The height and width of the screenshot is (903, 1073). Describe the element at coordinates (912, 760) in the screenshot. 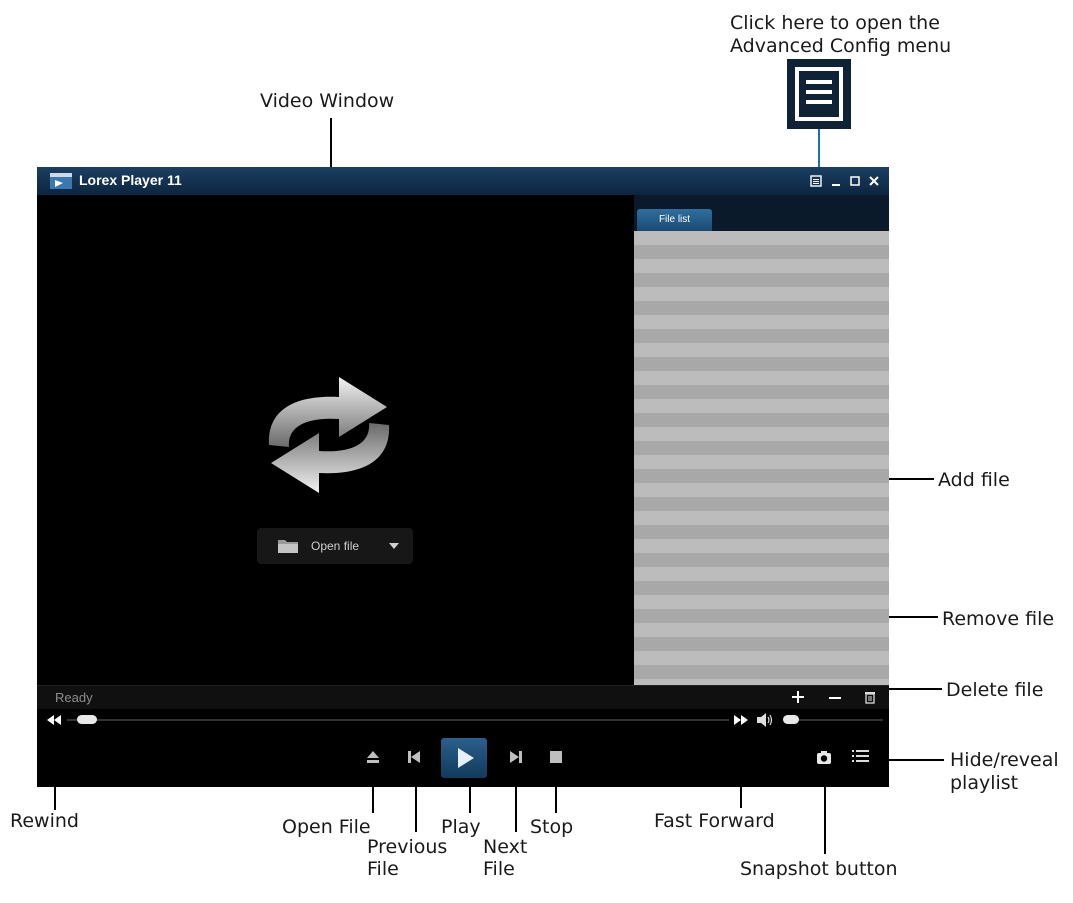

I see `callout-line-hide` at that location.